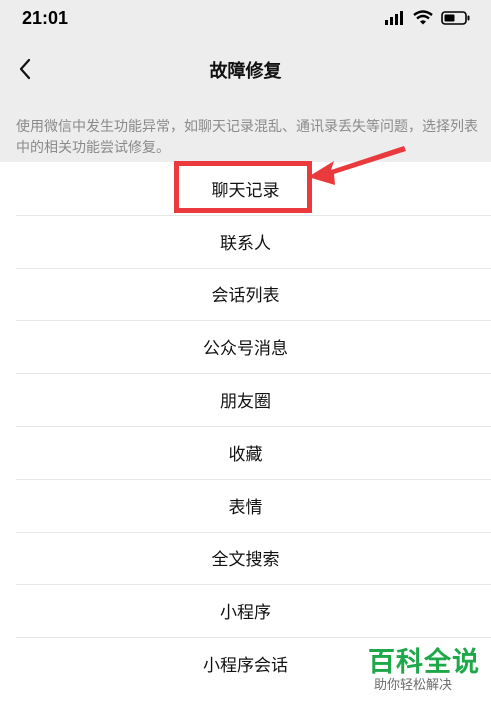 This screenshot has width=491, height=701. I want to click on repair-item-contacts: 联系人, so click(245, 241).